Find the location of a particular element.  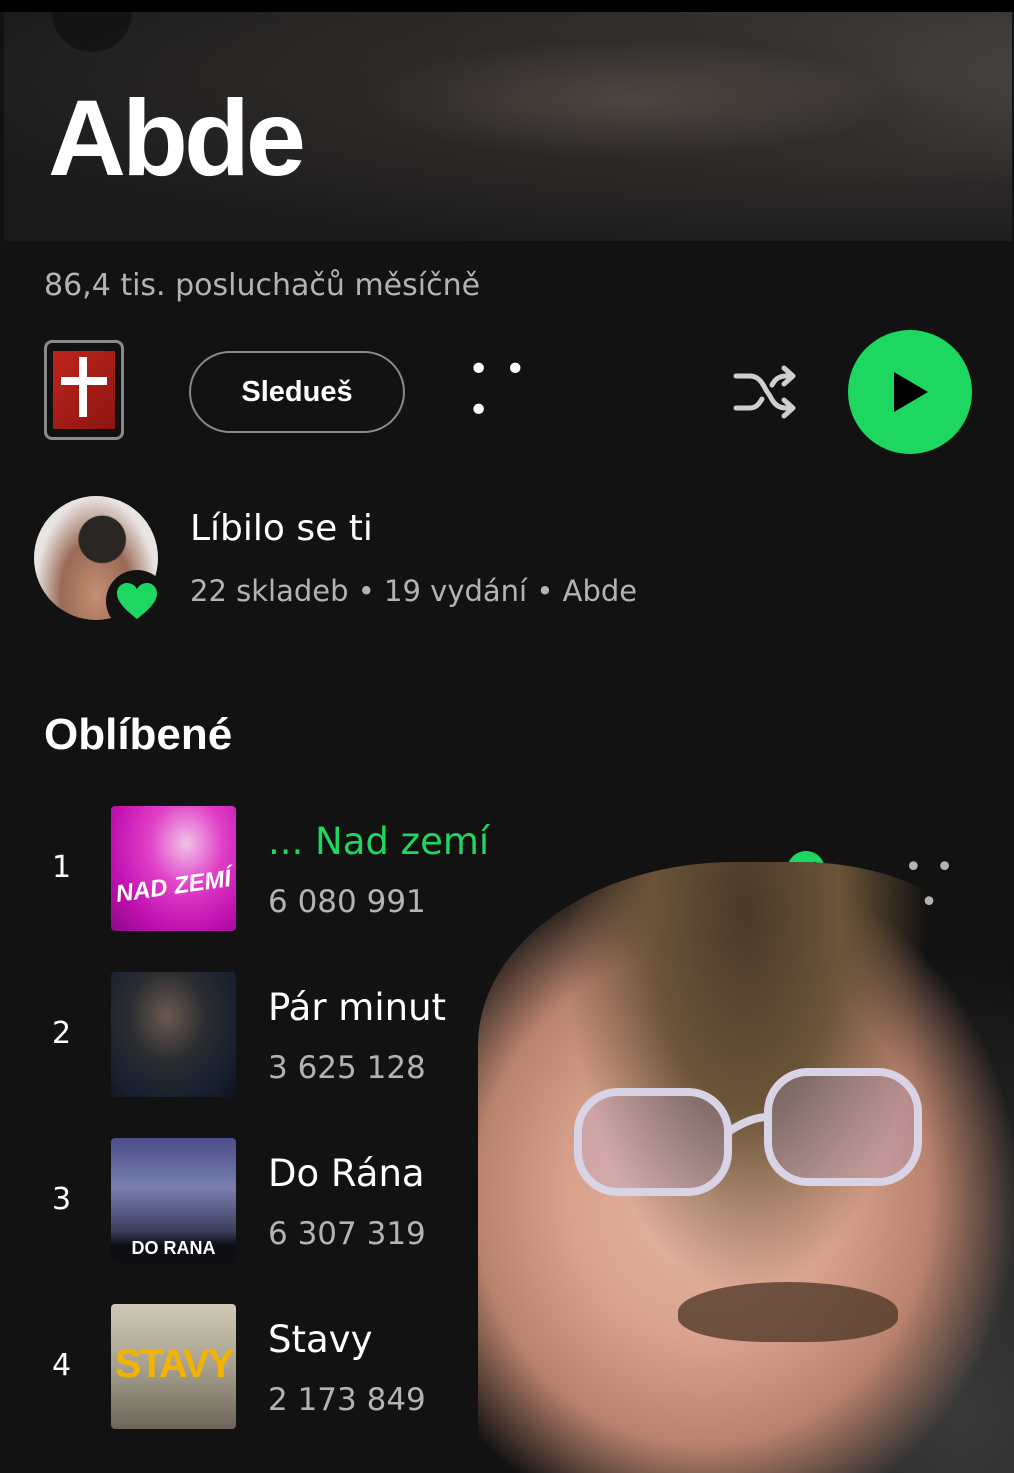

status-bar is located at coordinates (507, 6).